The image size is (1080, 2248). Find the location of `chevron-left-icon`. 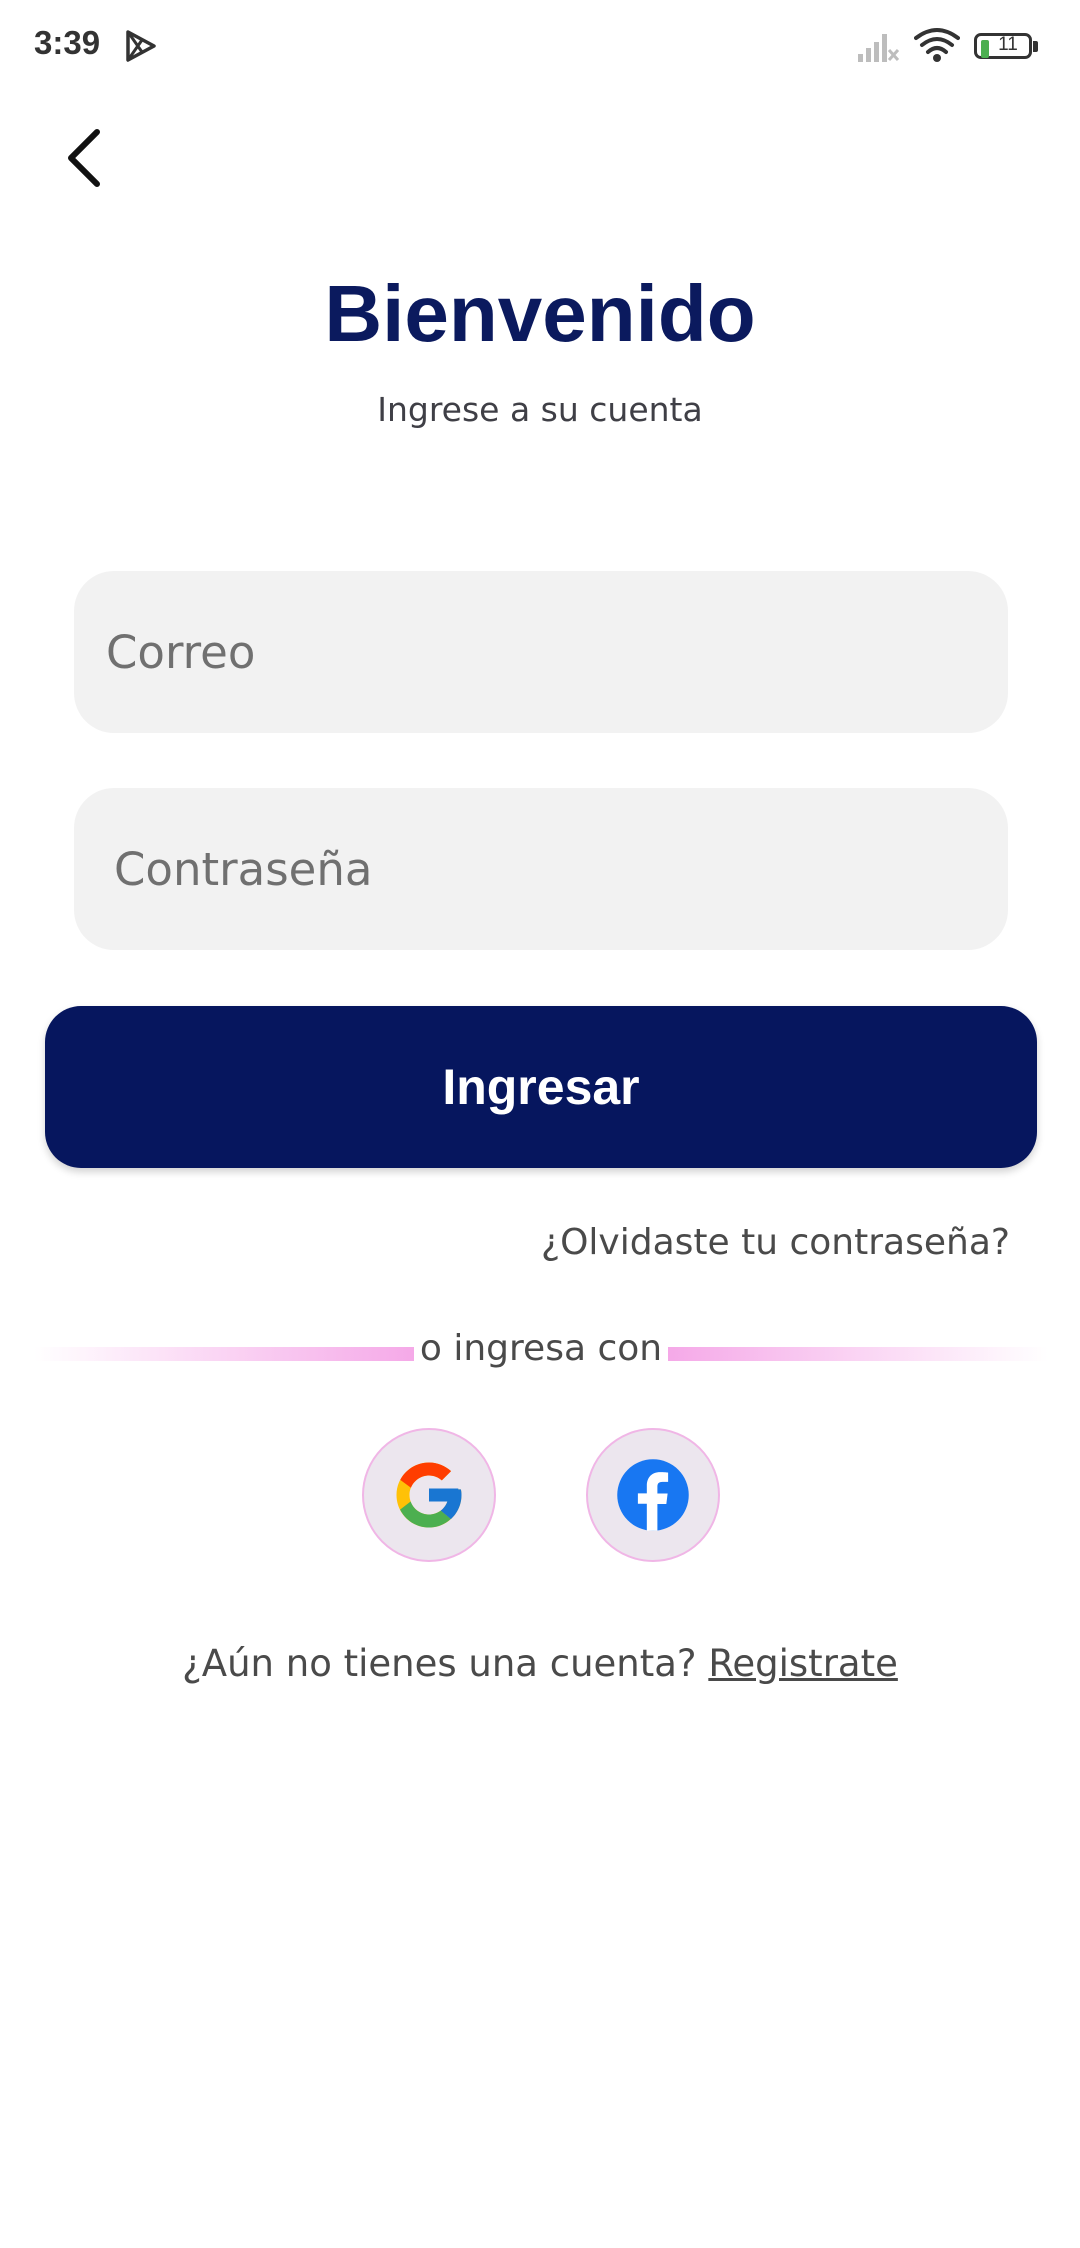

chevron-left-icon is located at coordinates (84, 158).